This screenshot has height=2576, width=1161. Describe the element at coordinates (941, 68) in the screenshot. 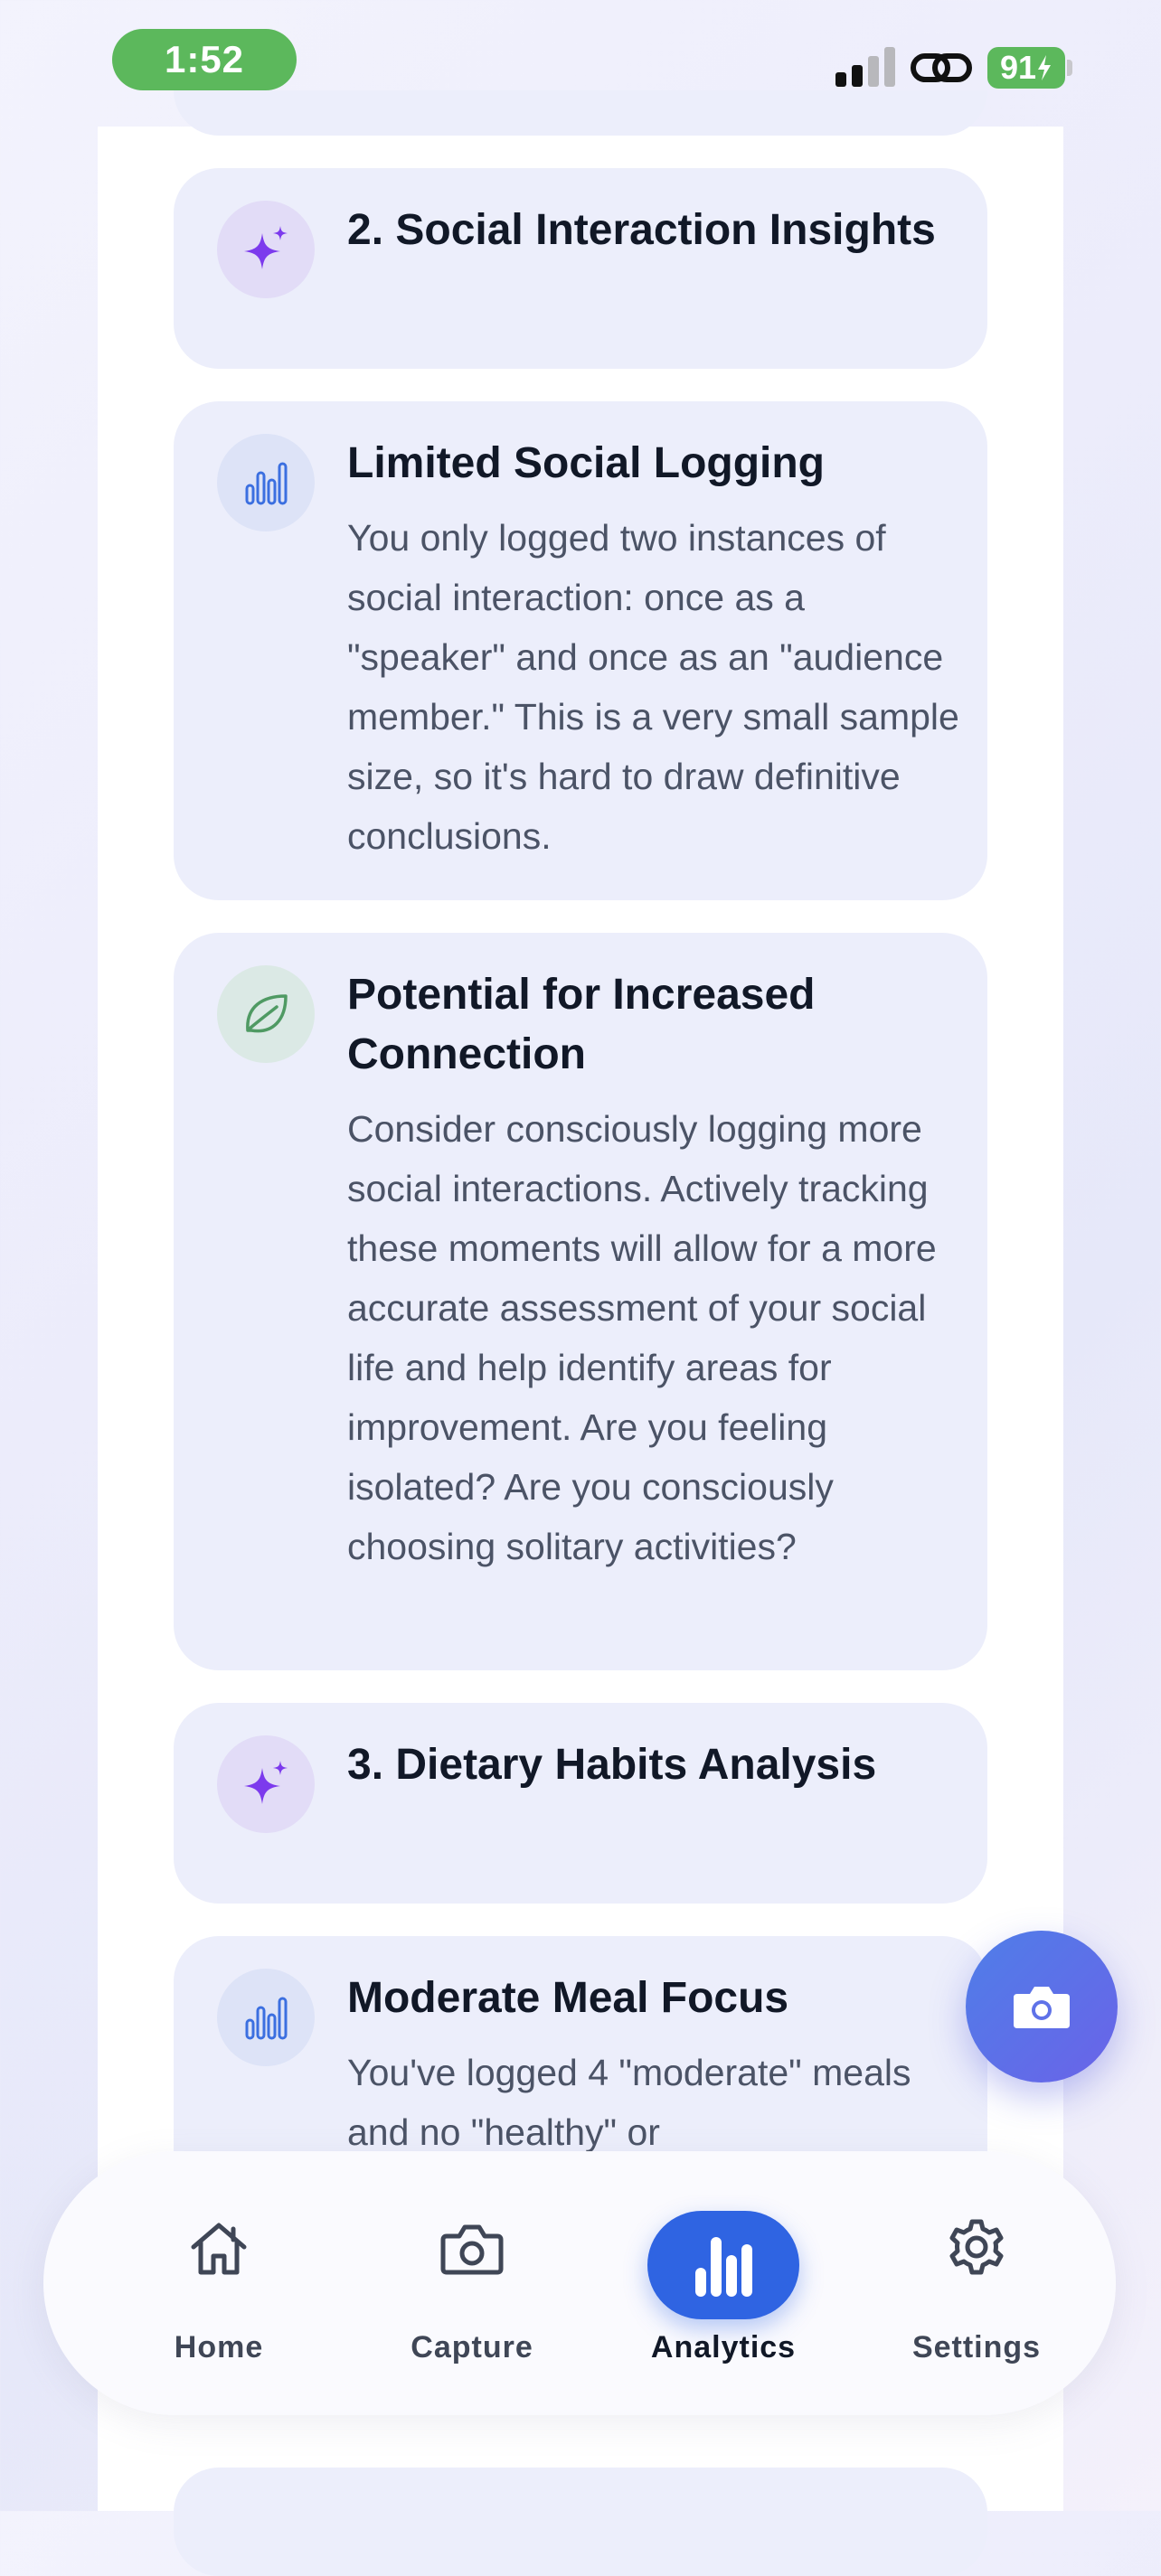

I see `link-icon` at that location.